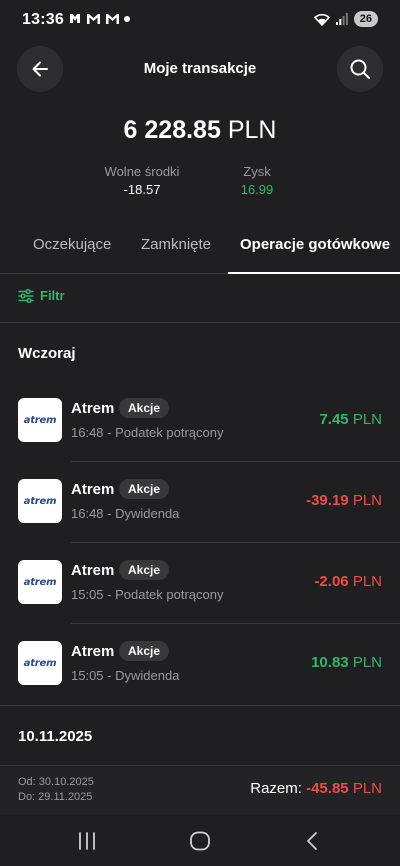 This screenshot has width=400, height=866. What do you see at coordinates (142, 180) in the screenshot?
I see `free-funds: Wolne środki -18.57` at bounding box center [142, 180].